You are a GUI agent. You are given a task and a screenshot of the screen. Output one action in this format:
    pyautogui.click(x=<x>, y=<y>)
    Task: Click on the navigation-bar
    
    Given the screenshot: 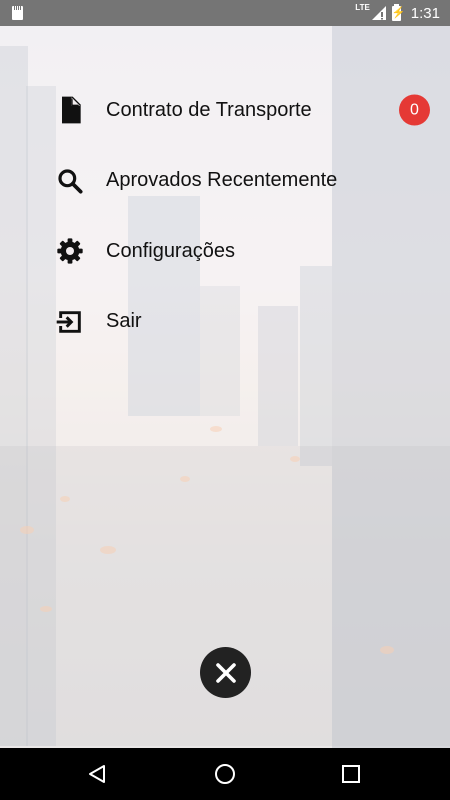 What is the action you would take?
    pyautogui.click(x=225, y=774)
    